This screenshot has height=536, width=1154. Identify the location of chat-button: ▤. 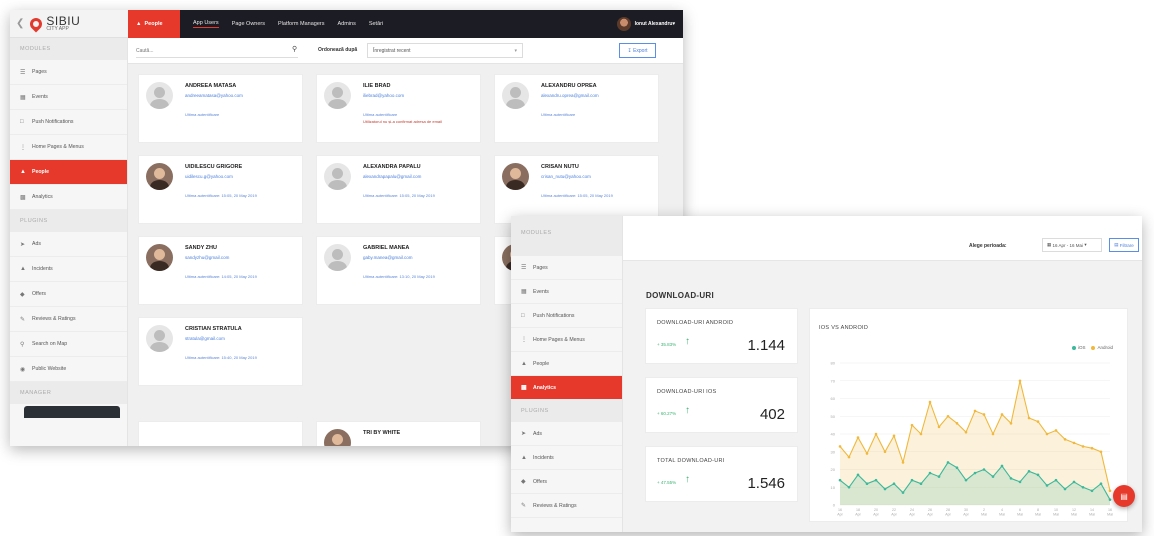
(1124, 496).